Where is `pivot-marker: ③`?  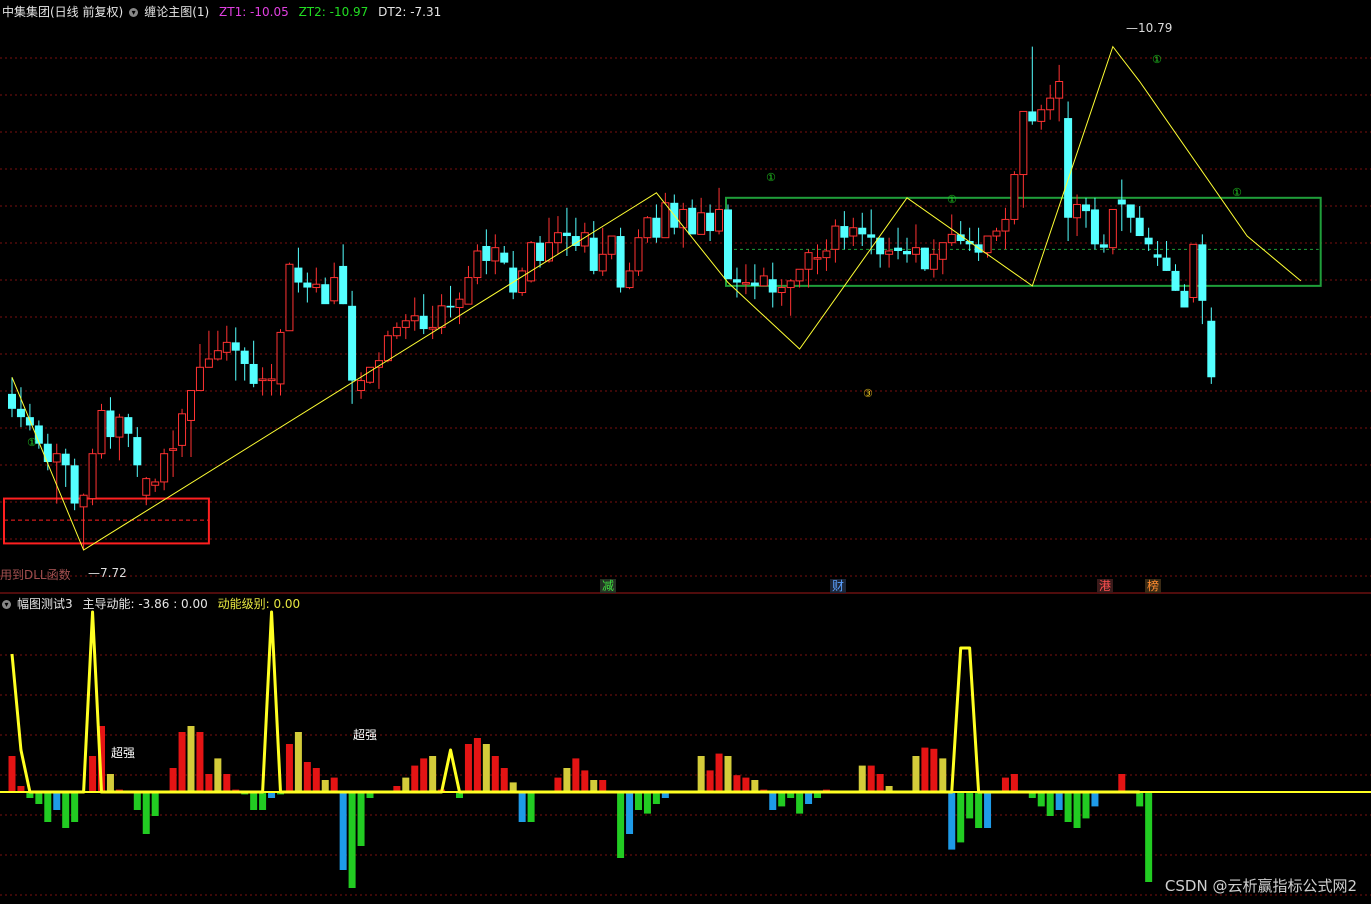
pivot-marker: ③ is located at coordinates (868, 393).